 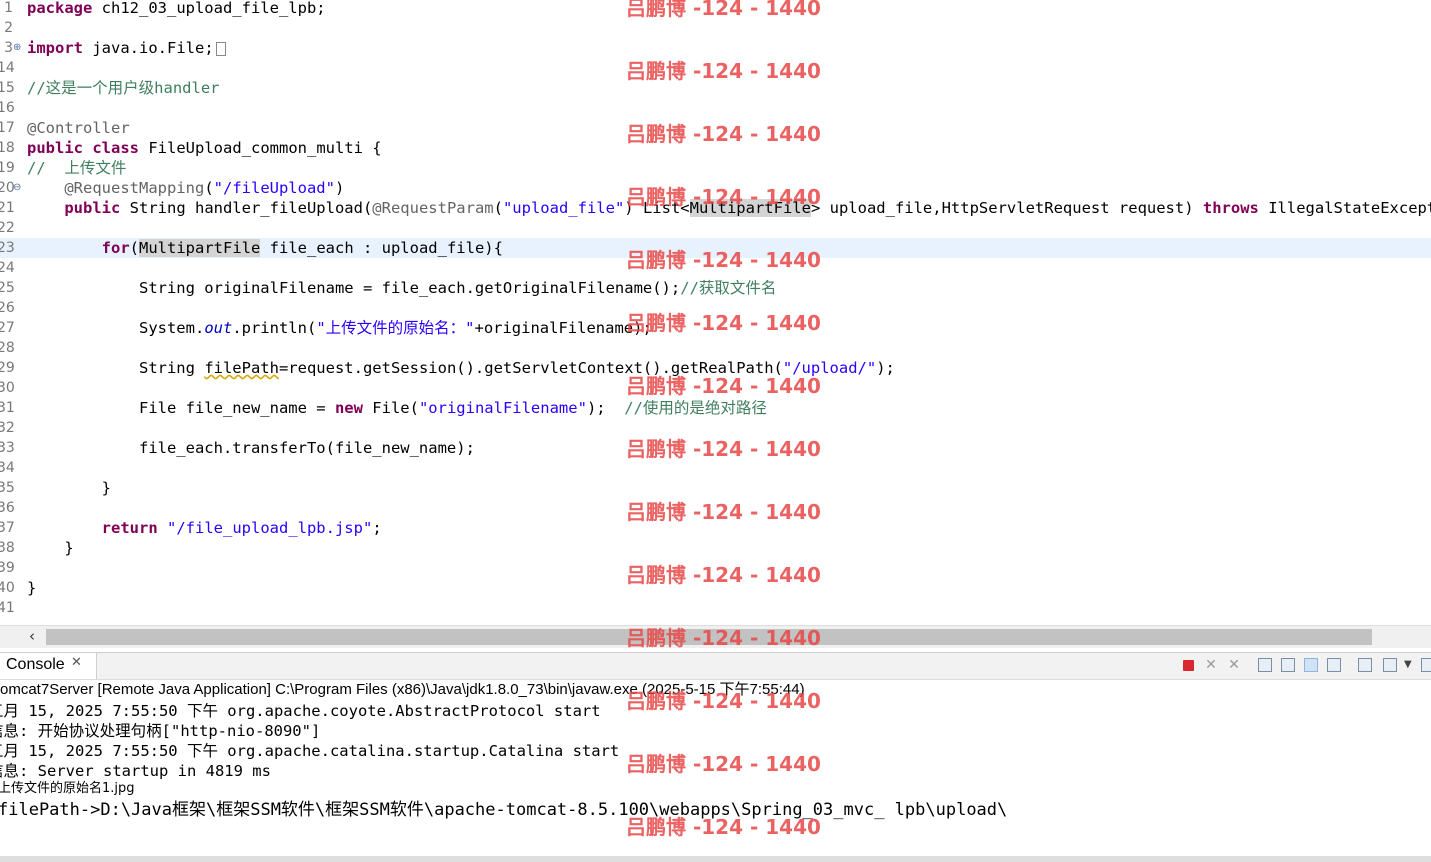 I want to click on scroll-left-icon: ‹, so click(x=32, y=636).